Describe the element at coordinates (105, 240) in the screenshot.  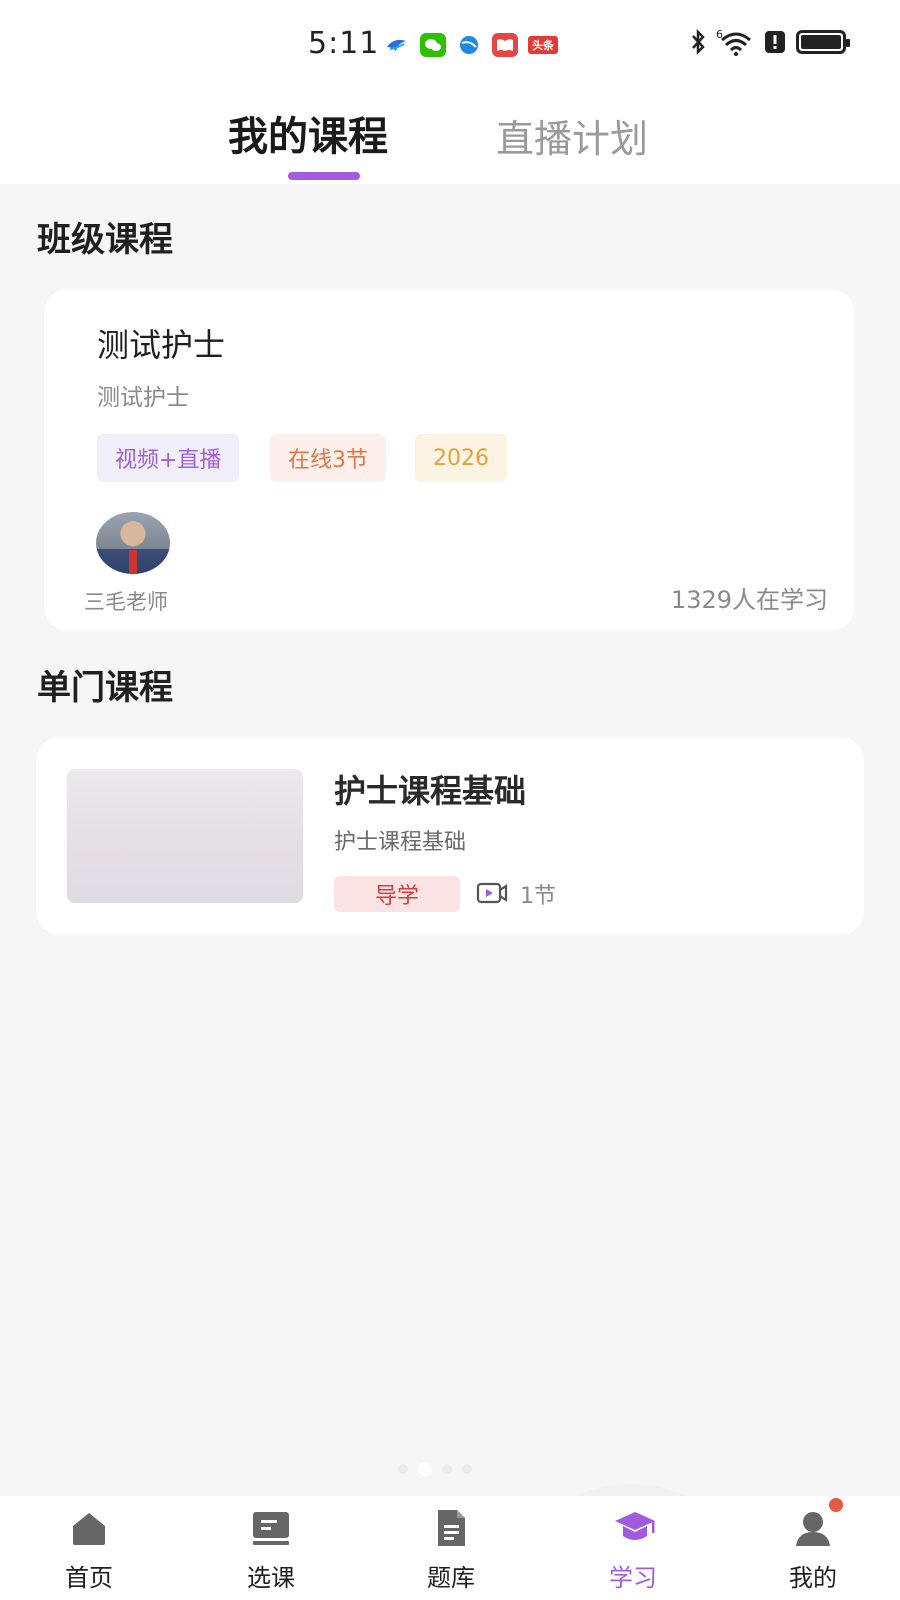
I see `class-course-section-title: 班级课程` at that location.